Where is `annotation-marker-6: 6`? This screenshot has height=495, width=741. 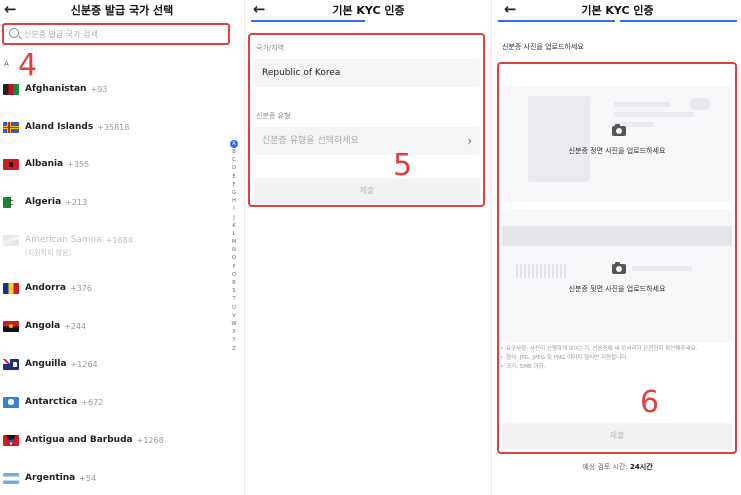 annotation-marker-6: 6 is located at coordinates (650, 402).